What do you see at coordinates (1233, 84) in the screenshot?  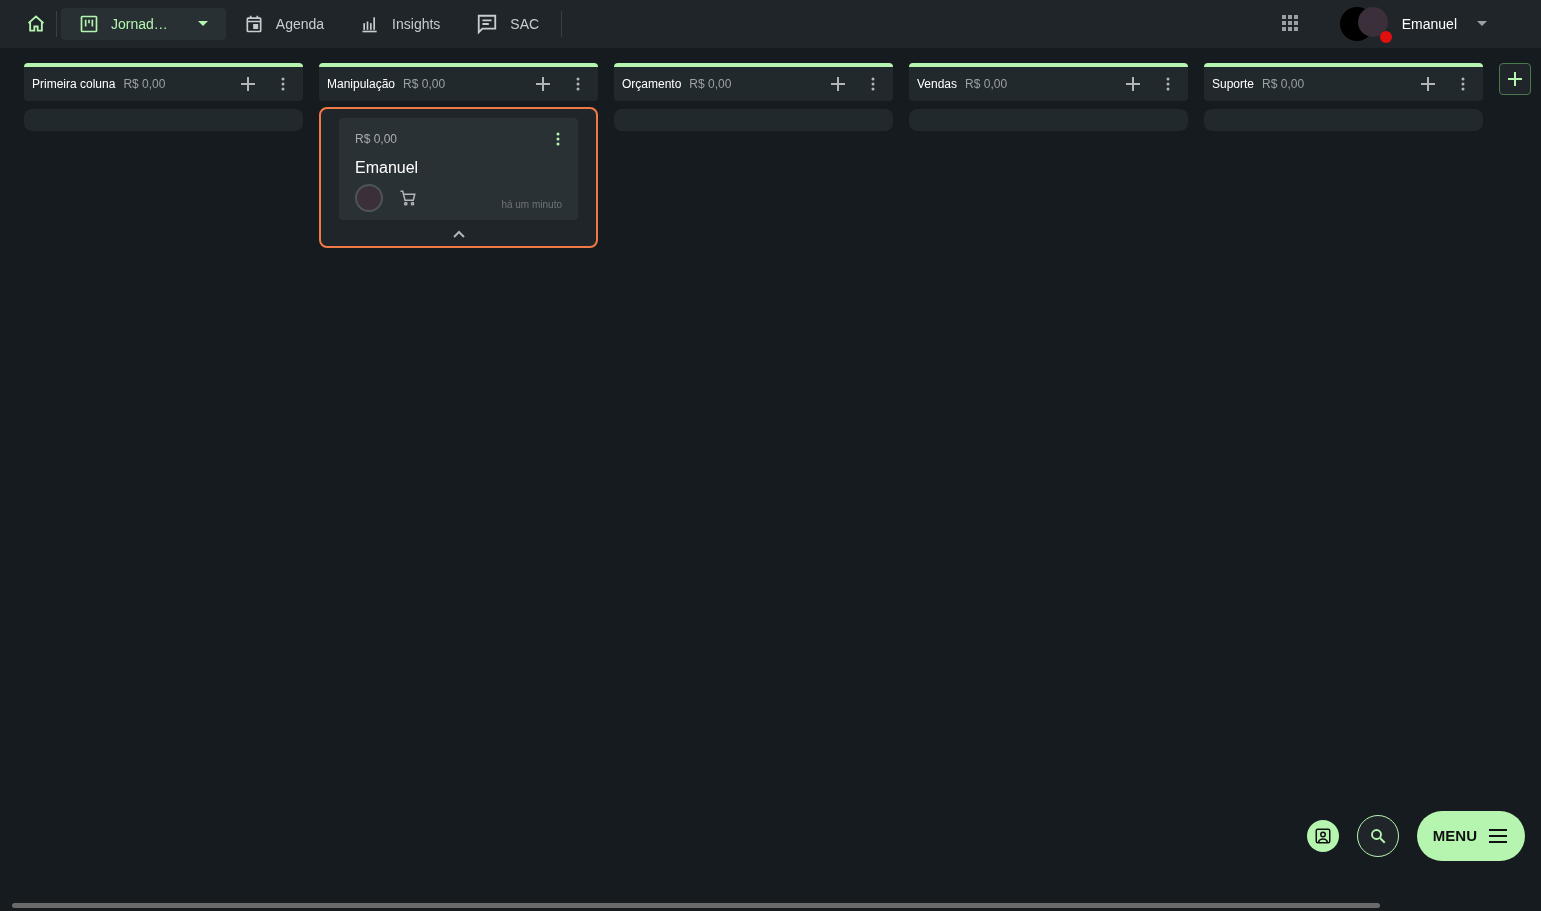 I see `column-title: Suporte` at bounding box center [1233, 84].